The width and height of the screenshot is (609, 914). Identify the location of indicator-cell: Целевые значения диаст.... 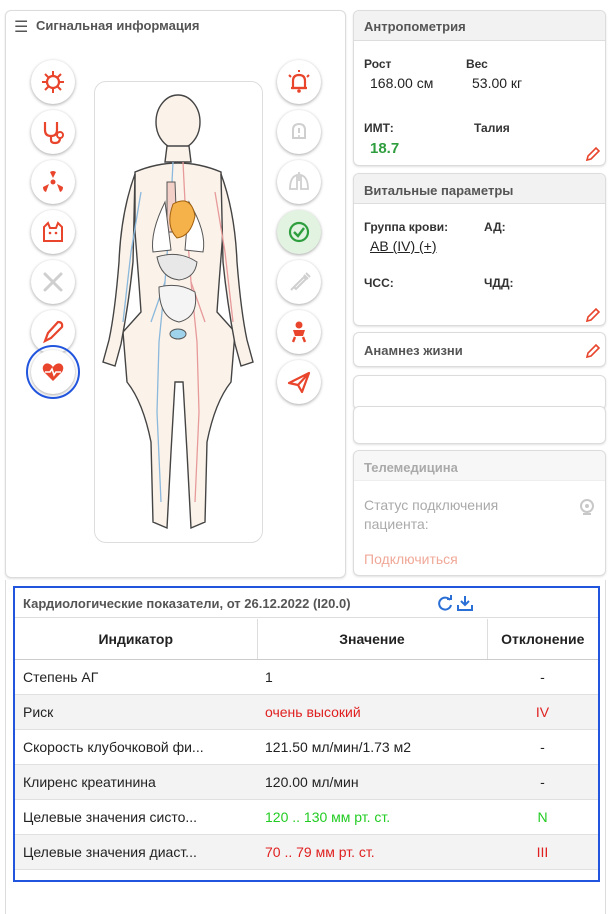
(136, 852).